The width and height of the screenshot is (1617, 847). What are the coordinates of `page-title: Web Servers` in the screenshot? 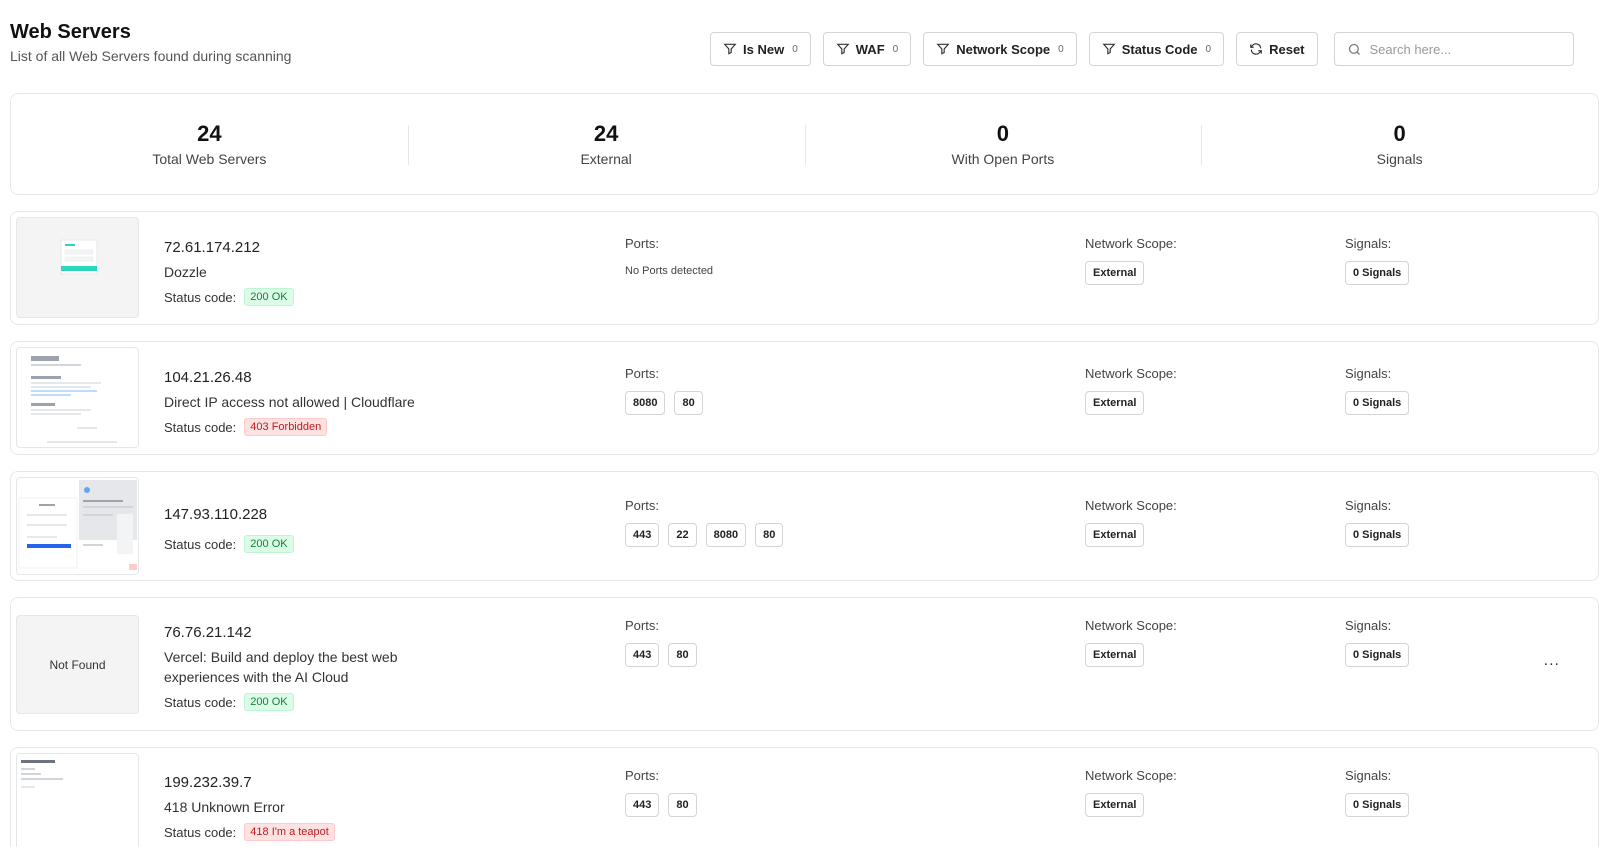 It's located at (70, 32).